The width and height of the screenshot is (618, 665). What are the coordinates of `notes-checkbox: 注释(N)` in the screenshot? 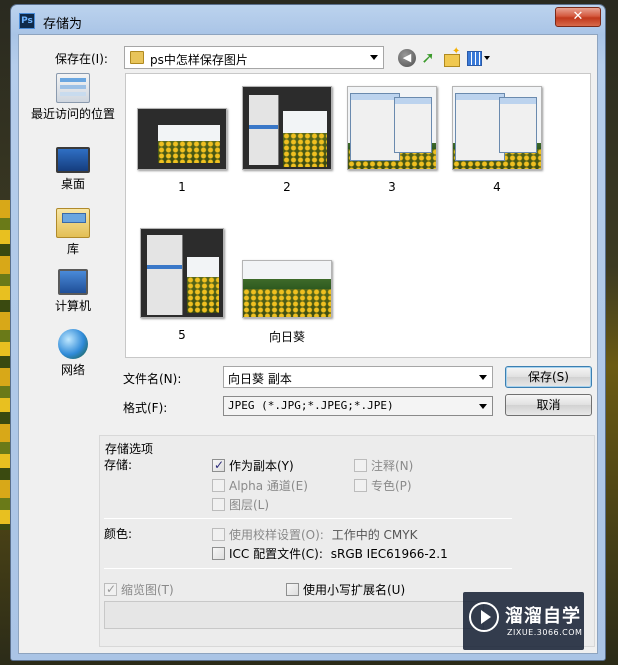 It's located at (383, 466).